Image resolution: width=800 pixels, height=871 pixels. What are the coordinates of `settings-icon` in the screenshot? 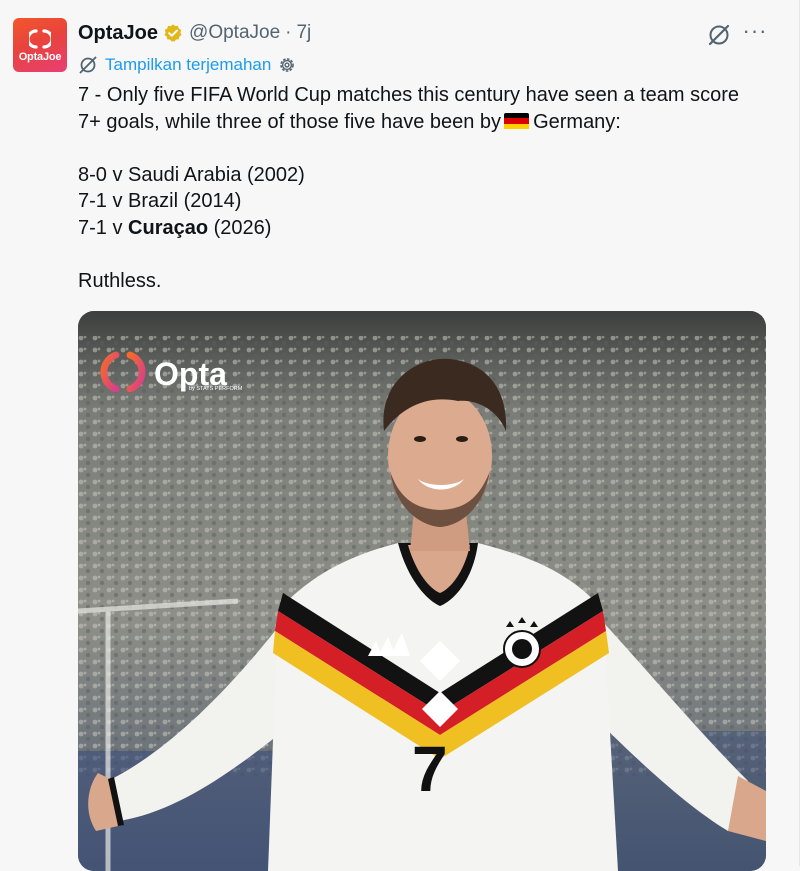 It's located at (287, 65).